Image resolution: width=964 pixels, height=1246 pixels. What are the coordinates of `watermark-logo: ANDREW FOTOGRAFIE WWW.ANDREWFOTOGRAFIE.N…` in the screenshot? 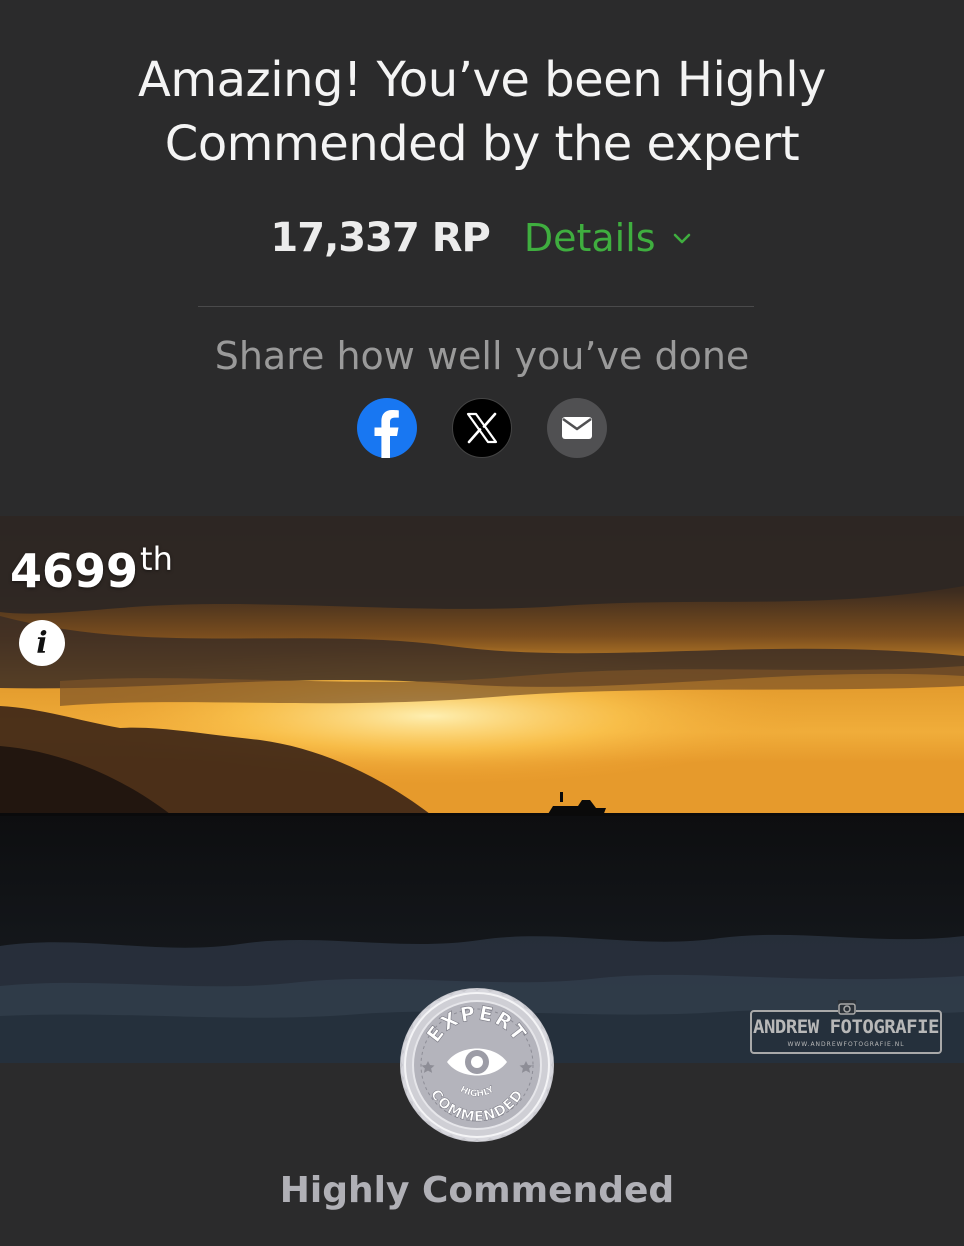 It's located at (846, 1027).